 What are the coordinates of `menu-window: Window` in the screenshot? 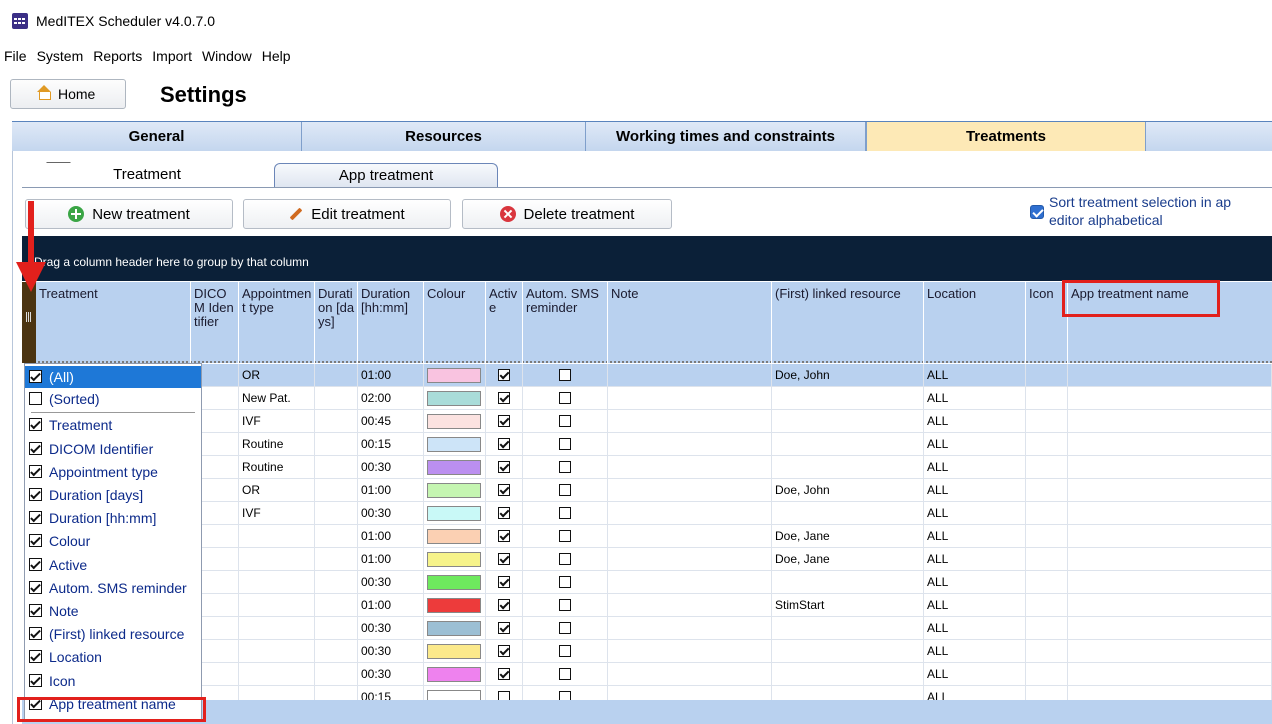 It's located at (227, 56).